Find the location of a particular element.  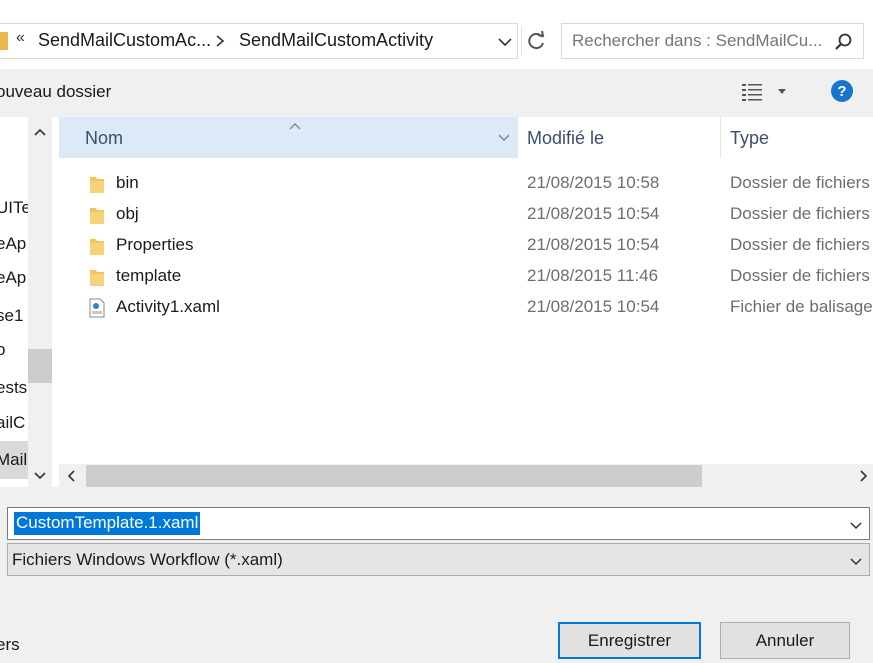

nav-item: se1 is located at coordinates (14, 316).